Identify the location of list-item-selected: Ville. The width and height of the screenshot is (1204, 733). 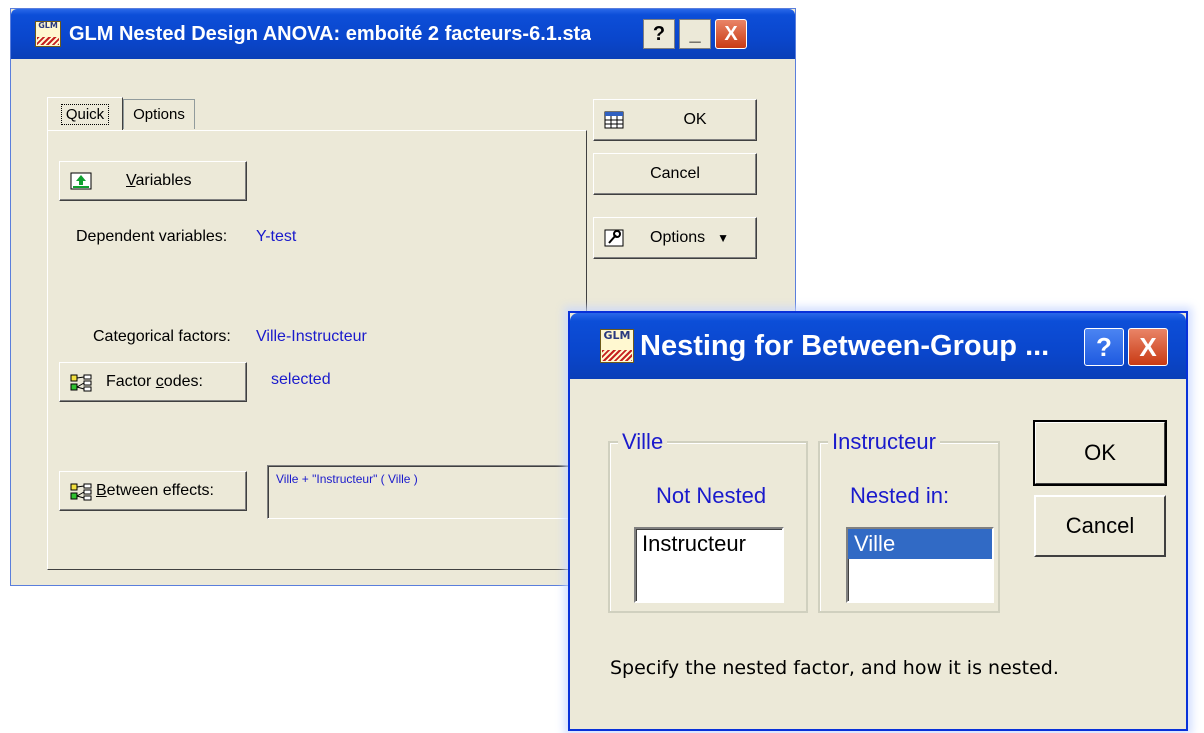
(920, 544).